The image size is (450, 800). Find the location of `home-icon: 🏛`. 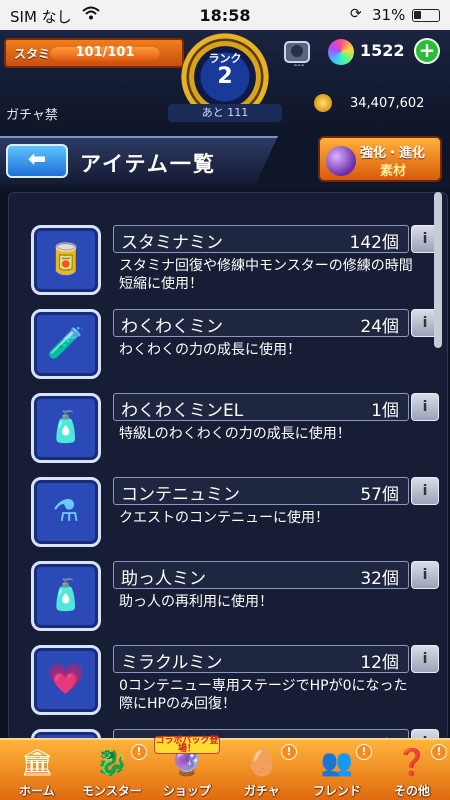

home-icon: 🏛 is located at coordinates (37, 763).